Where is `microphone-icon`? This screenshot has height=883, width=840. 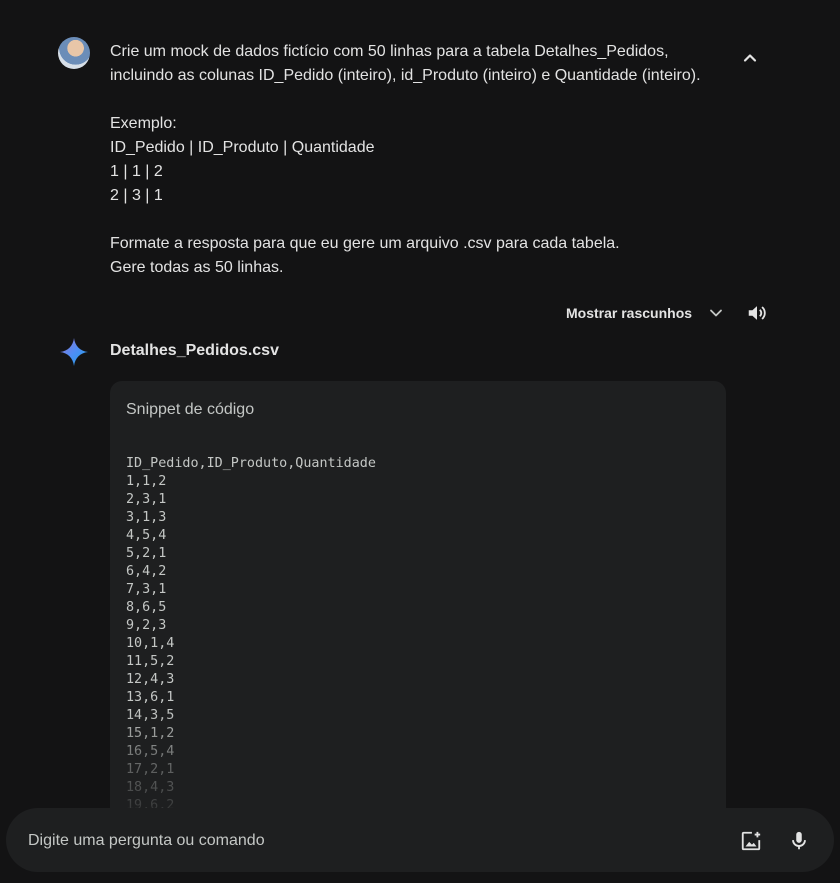
microphone-icon is located at coordinates (799, 840).